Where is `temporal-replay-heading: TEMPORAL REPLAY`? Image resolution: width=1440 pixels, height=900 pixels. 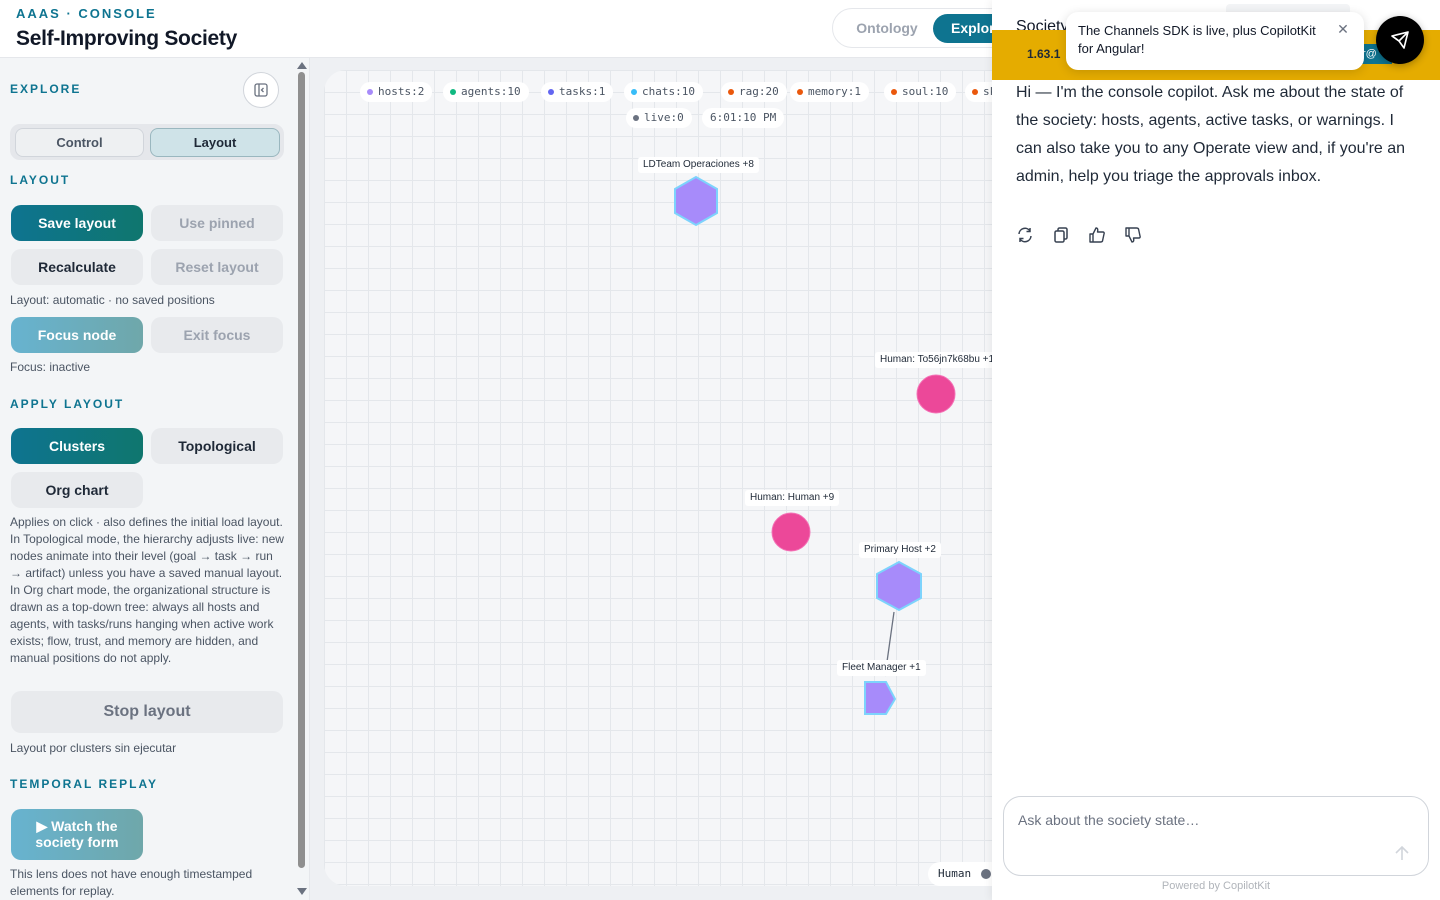 temporal-replay-heading: TEMPORAL REPLAY is located at coordinates (84, 784).